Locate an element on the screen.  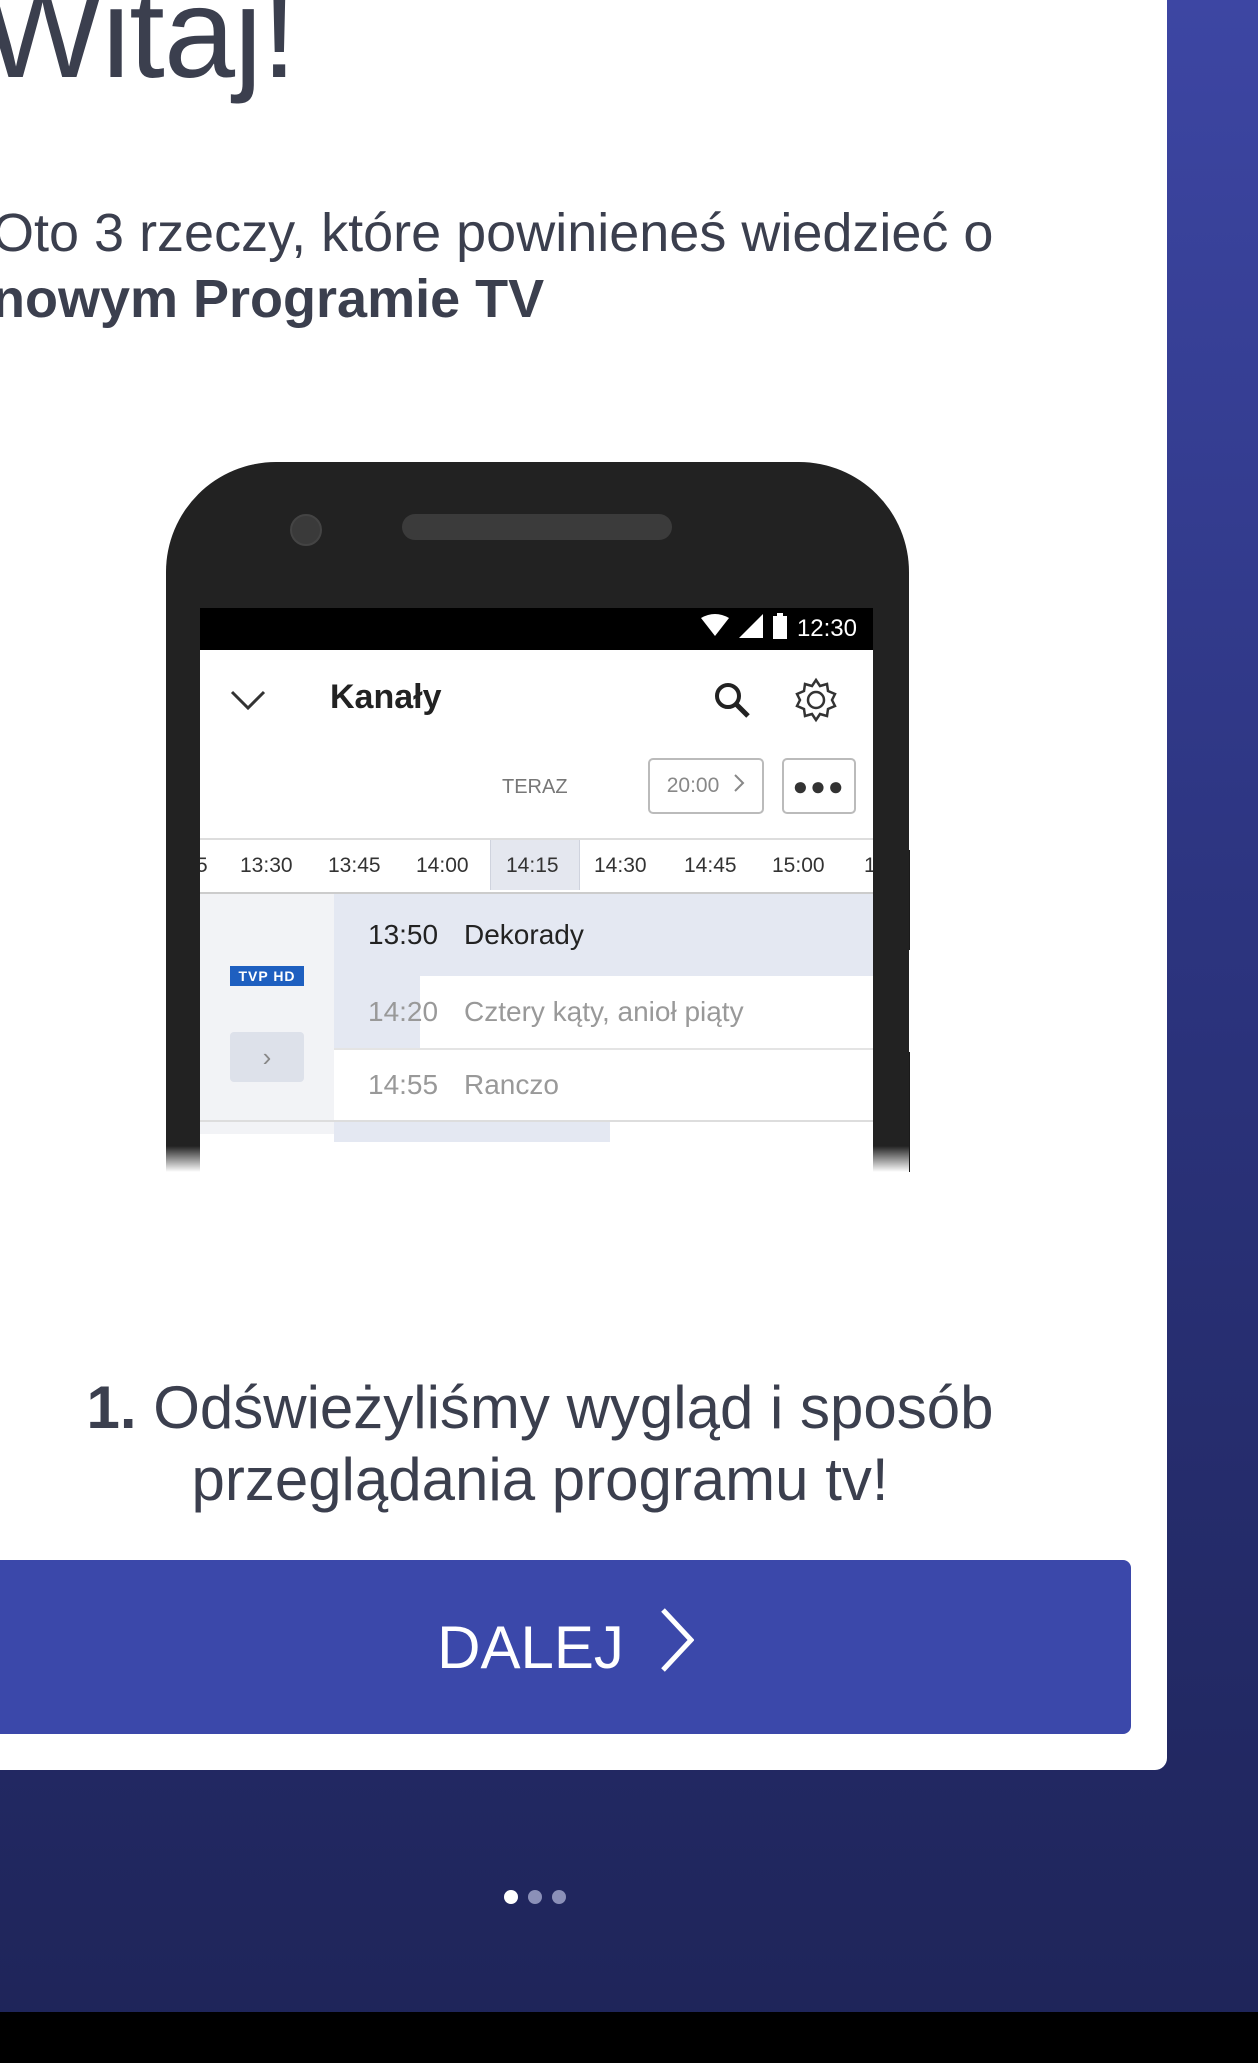
timeline-tick: 13:45 is located at coordinates (354, 866).